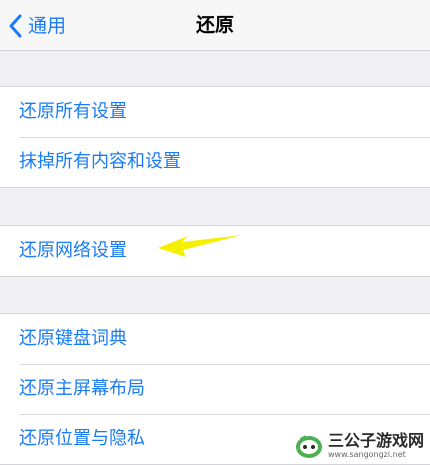  I want to click on reset-all-settings-row: 还原所有设置, so click(215, 112).